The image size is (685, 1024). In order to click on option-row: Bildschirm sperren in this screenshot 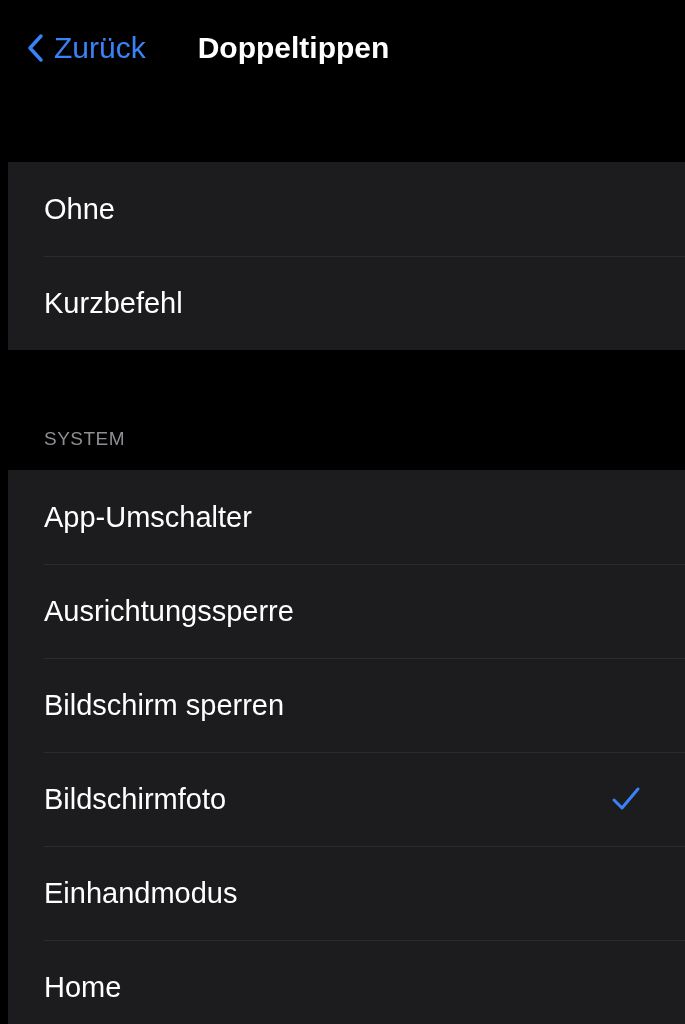, I will do `click(346, 705)`.